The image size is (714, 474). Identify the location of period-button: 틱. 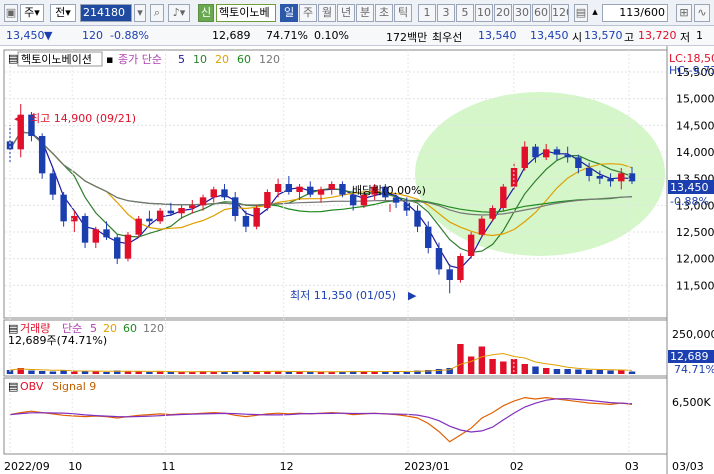
(403, 13).